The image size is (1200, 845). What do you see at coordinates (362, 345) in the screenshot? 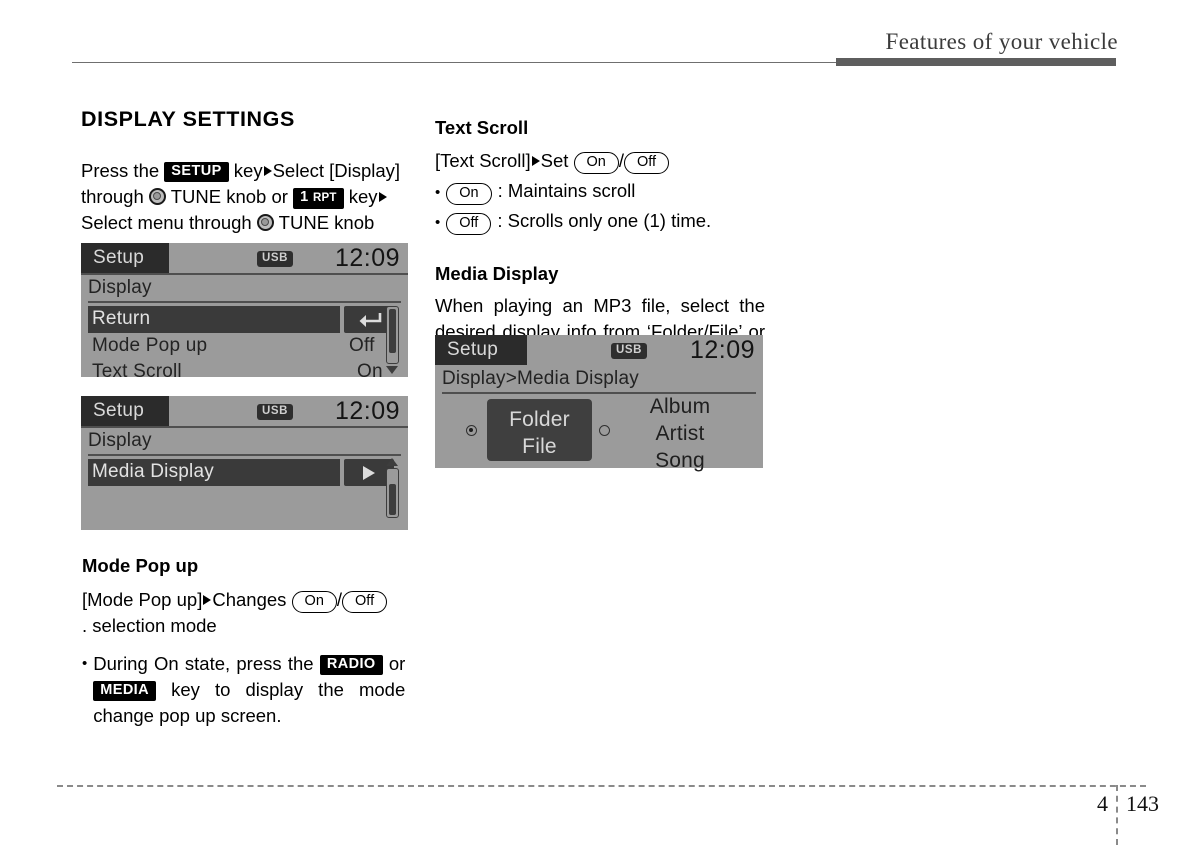
I see `lcd-row-mode-popup-value: Off` at bounding box center [362, 345].